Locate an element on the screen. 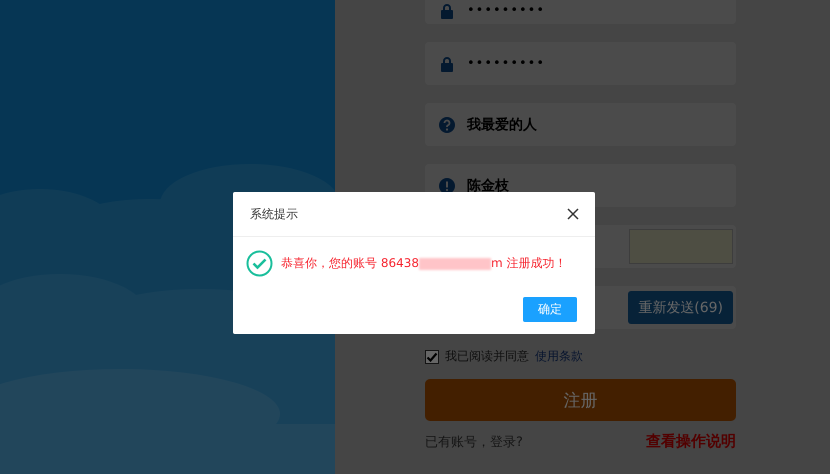  check-circle-icon is located at coordinates (259, 263).